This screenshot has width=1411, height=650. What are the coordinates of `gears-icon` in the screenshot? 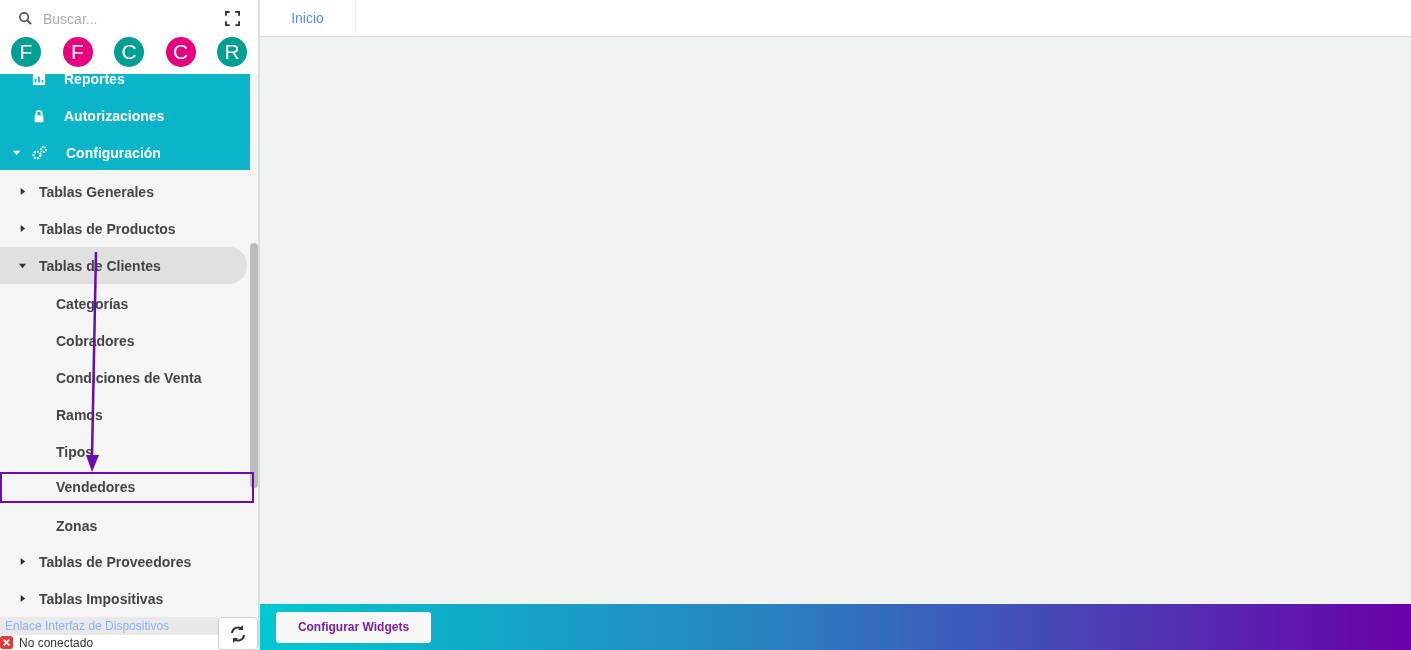 It's located at (40, 152).